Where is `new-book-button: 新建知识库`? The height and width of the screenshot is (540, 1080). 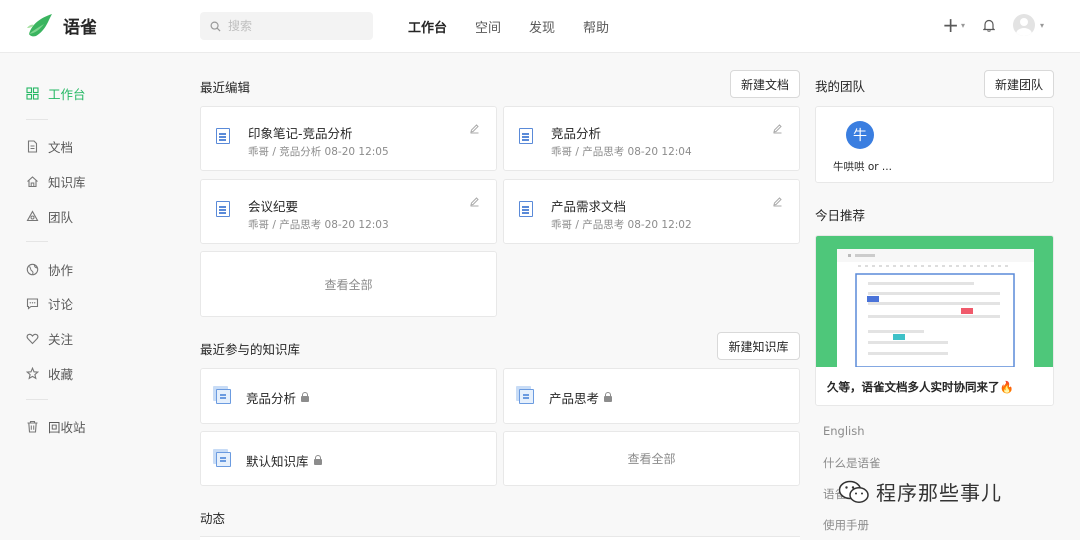 new-book-button: 新建知识库 is located at coordinates (758, 346).